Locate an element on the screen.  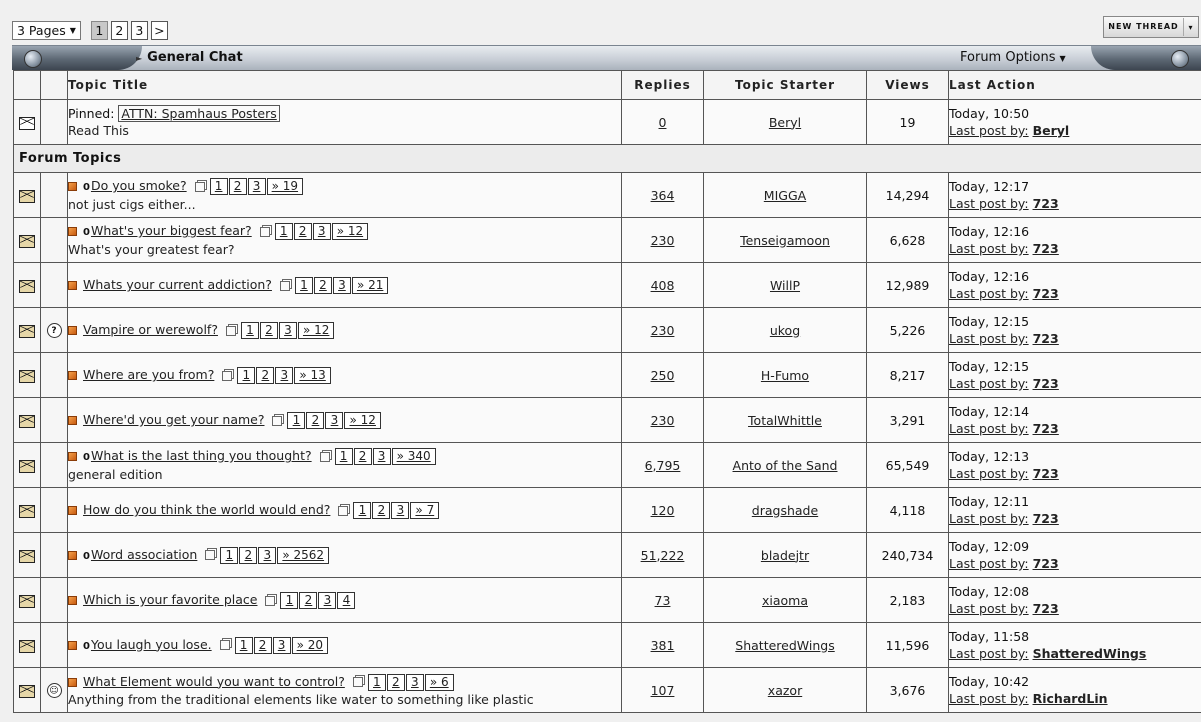
topic-last-page-link: » 21 is located at coordinates (370, 285).